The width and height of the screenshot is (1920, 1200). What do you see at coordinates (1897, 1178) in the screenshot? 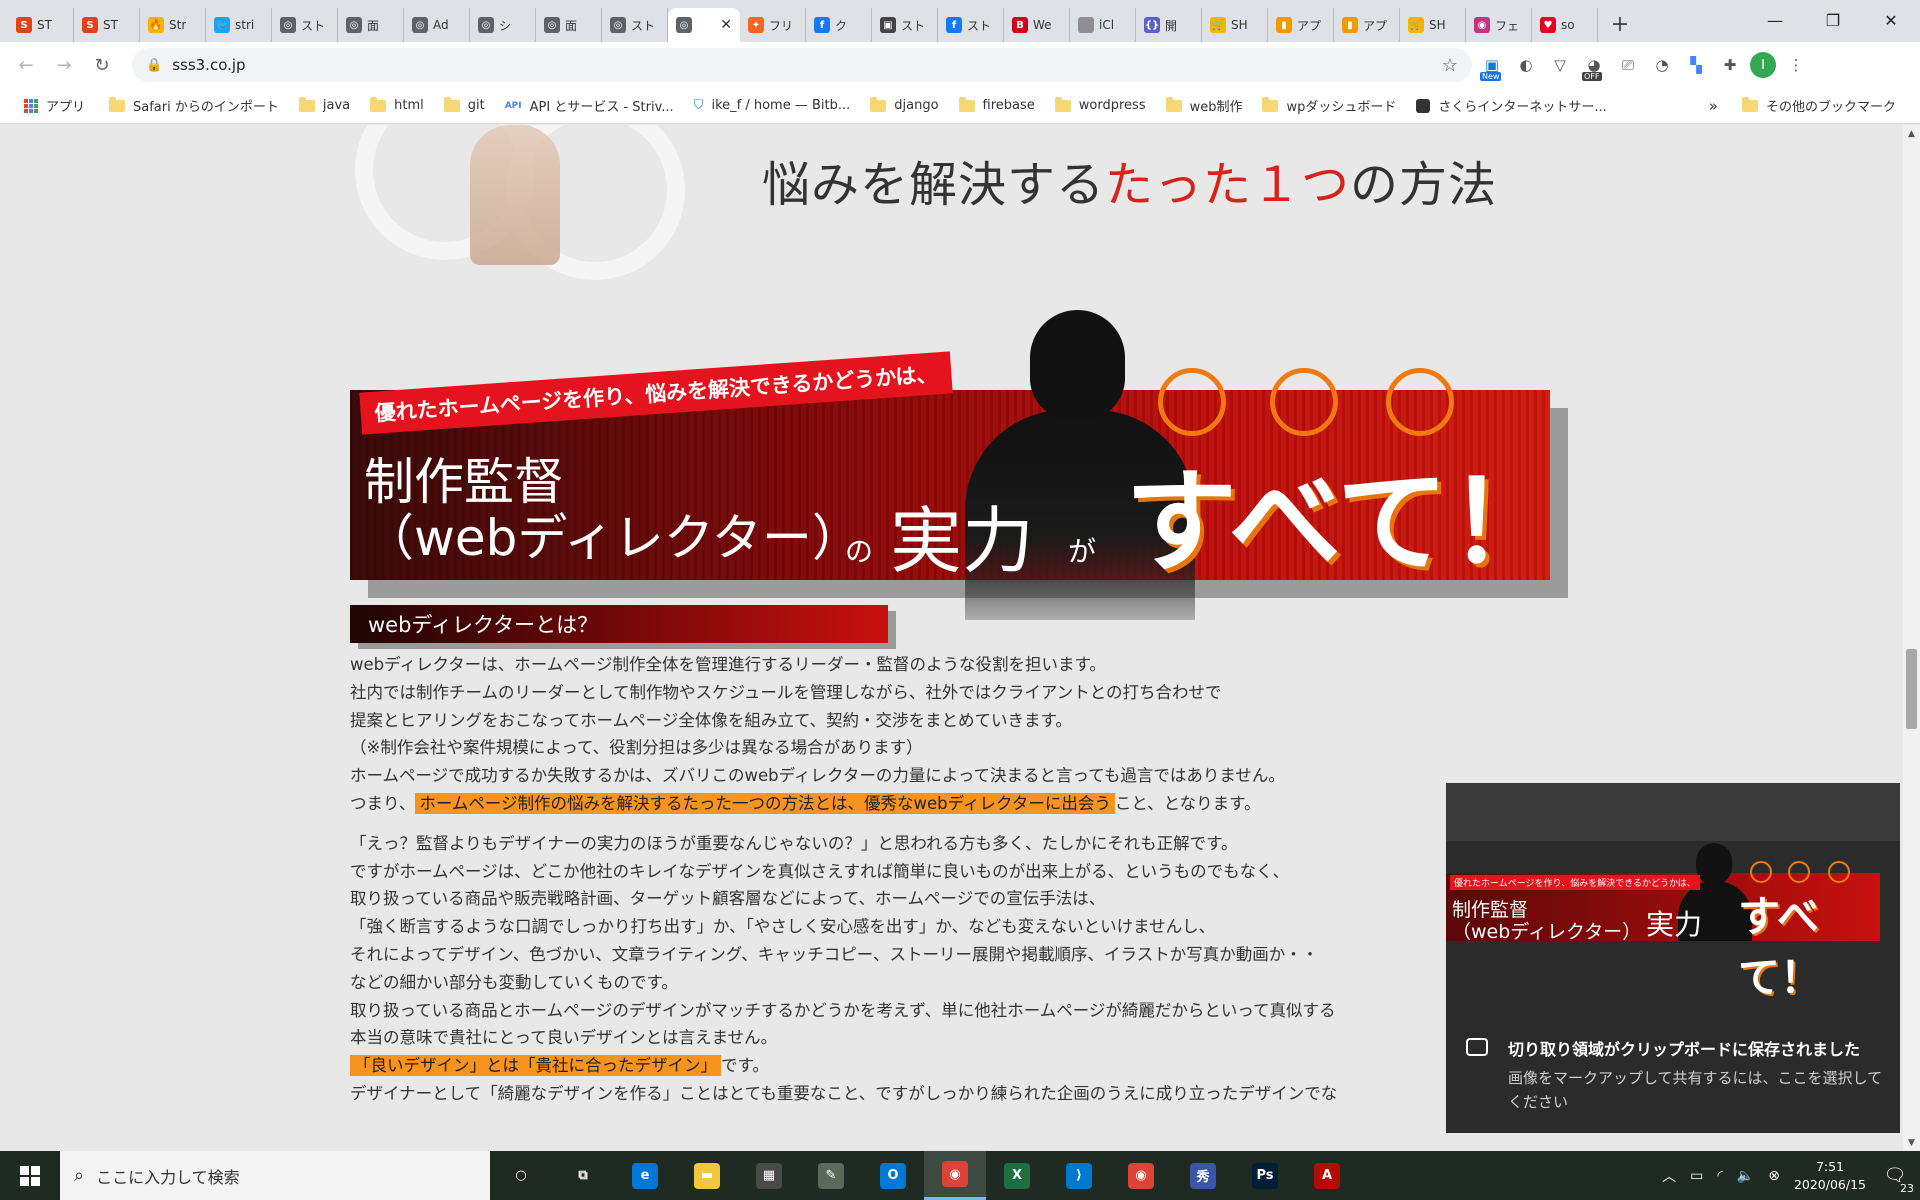
I see `action-center-button: 🗨 23` at bounding box center [1897, 1178].